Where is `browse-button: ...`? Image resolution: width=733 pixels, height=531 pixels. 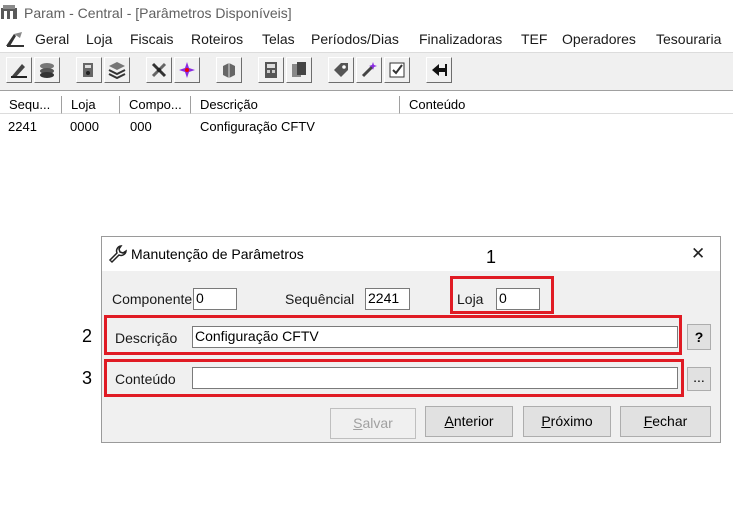 browse-button: ... is located at coordinates (699, 379).